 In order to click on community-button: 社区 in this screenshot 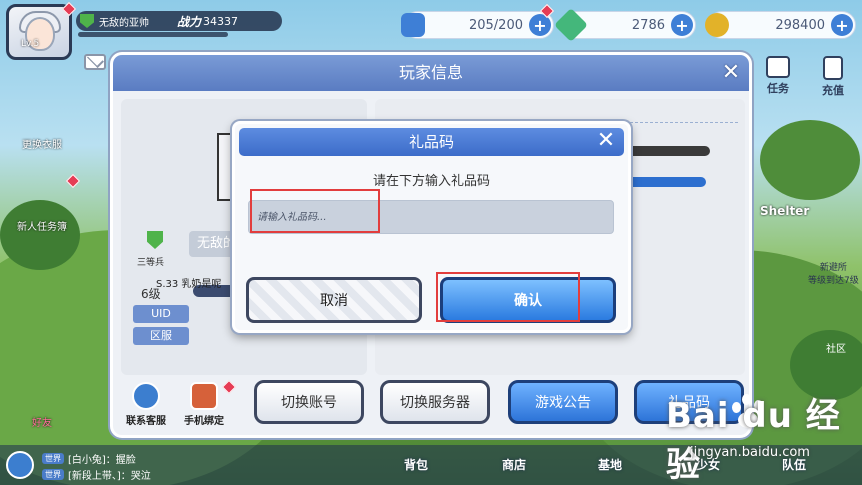, I will do `click(836, 347)`.